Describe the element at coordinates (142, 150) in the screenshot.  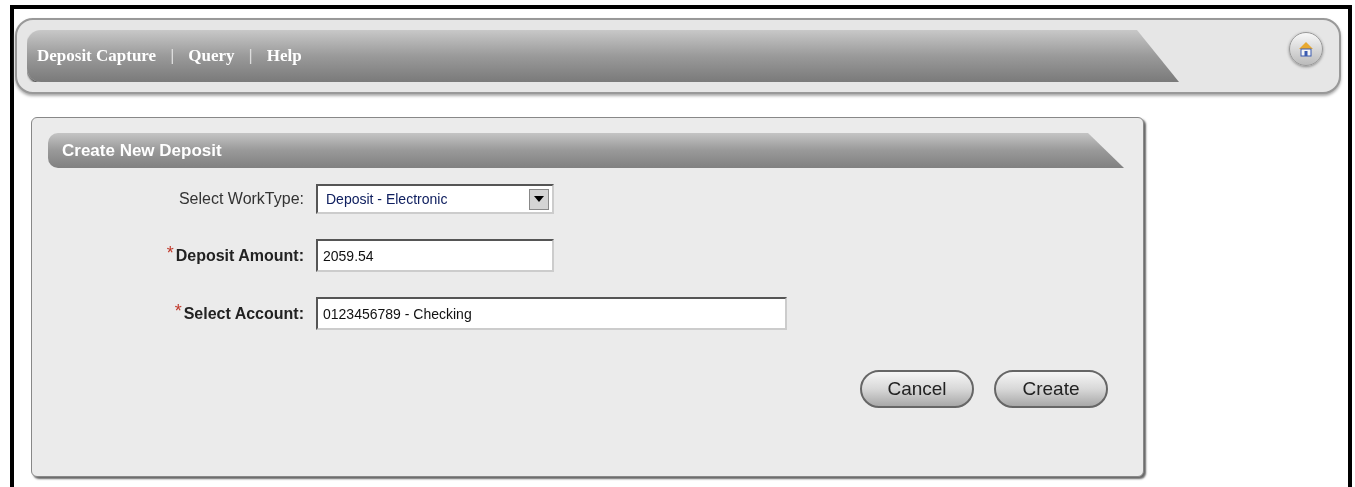
I see `panel-title: Create New Deposit` at that location.